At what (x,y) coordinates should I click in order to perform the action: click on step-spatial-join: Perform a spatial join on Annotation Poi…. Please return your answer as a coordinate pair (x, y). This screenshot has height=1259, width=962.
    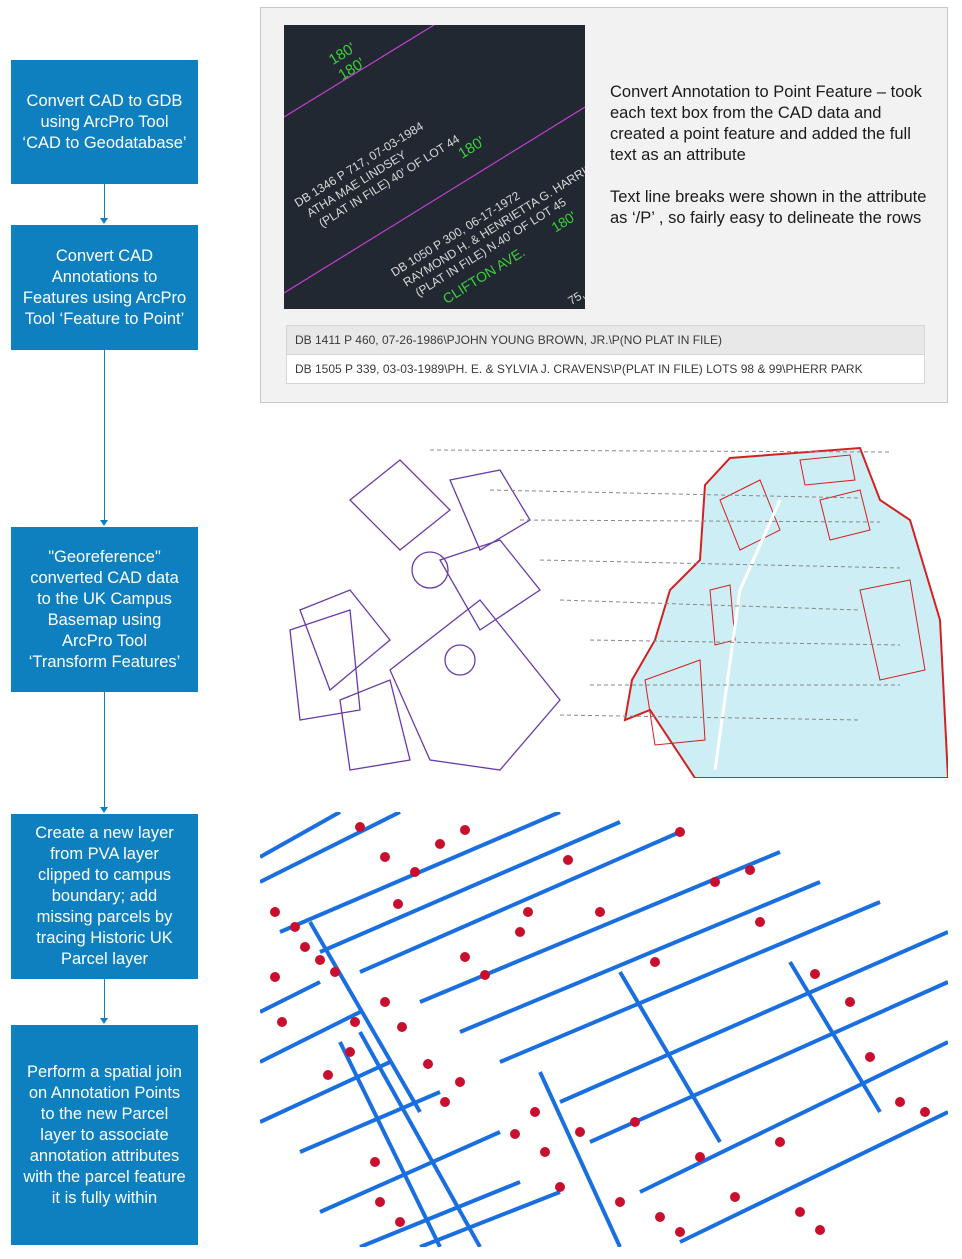
    Looking at the image, I should click on (104, 1135).